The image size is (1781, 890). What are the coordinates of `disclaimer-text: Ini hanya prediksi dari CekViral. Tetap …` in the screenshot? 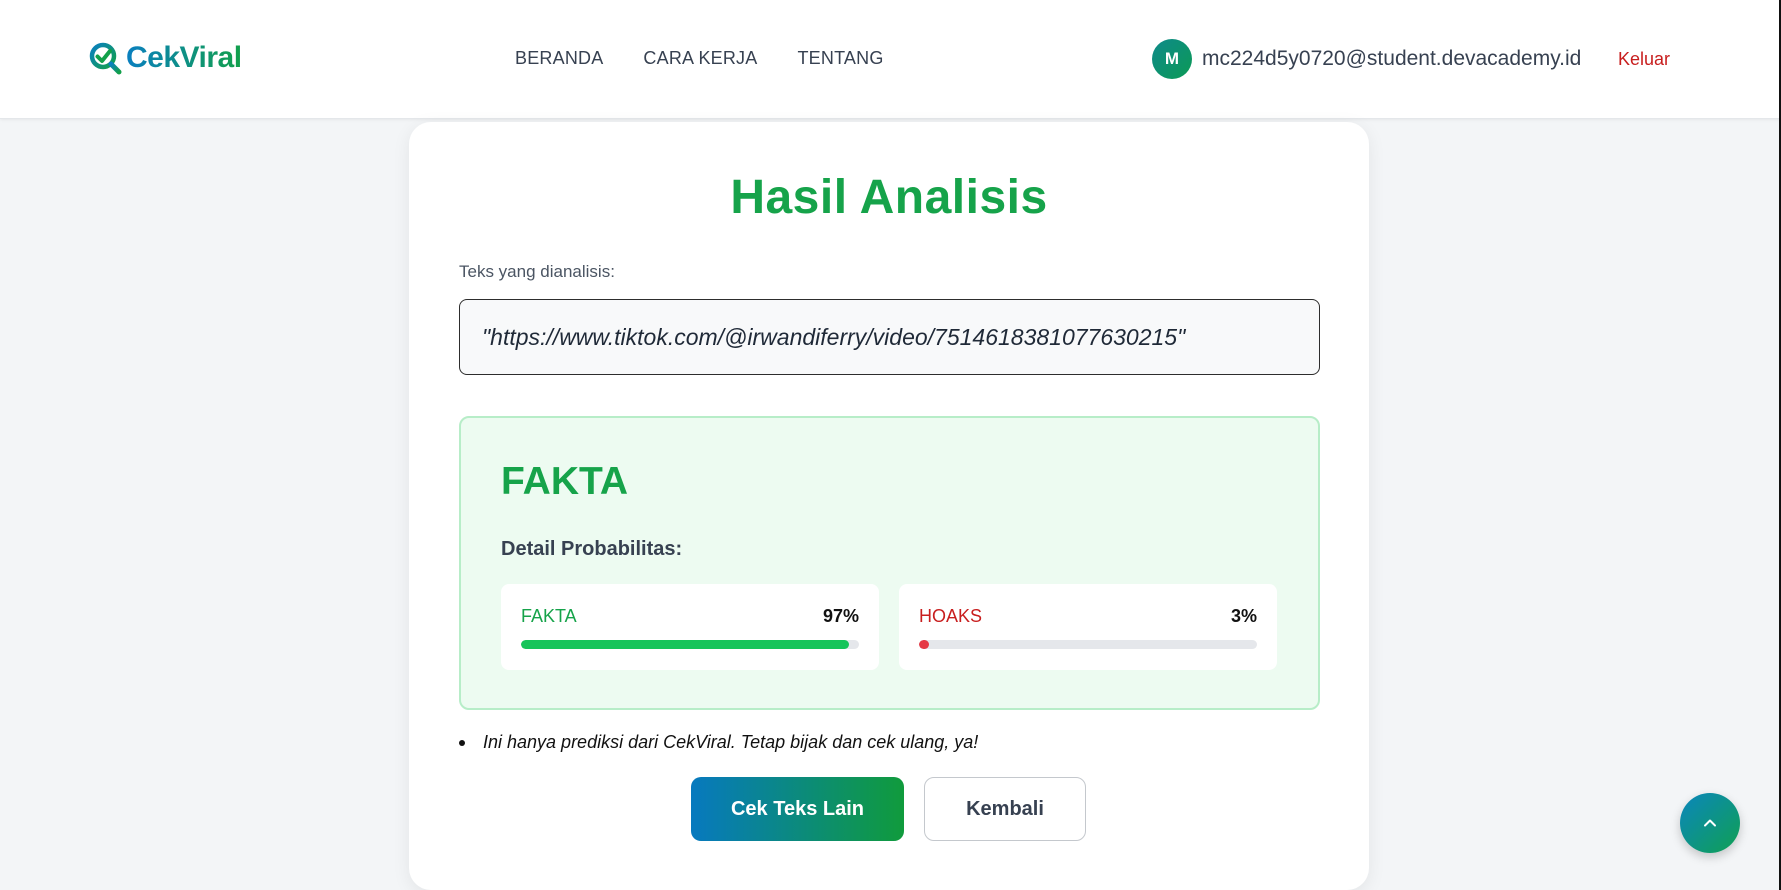 It's located at (731, 742).